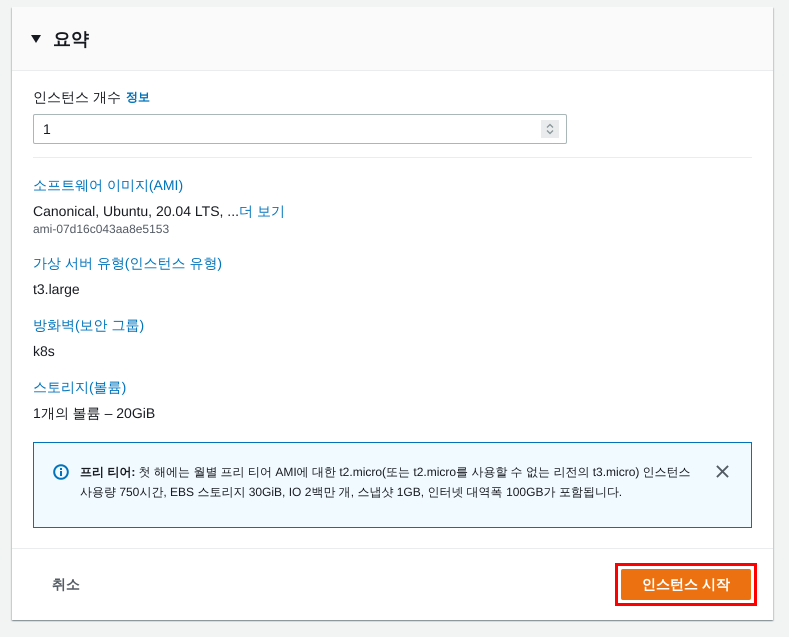  Describe the element at coordinates (101, 229) in the screenshot. I see `ami-id: ami-07d16c043aa8e5153` at that location.